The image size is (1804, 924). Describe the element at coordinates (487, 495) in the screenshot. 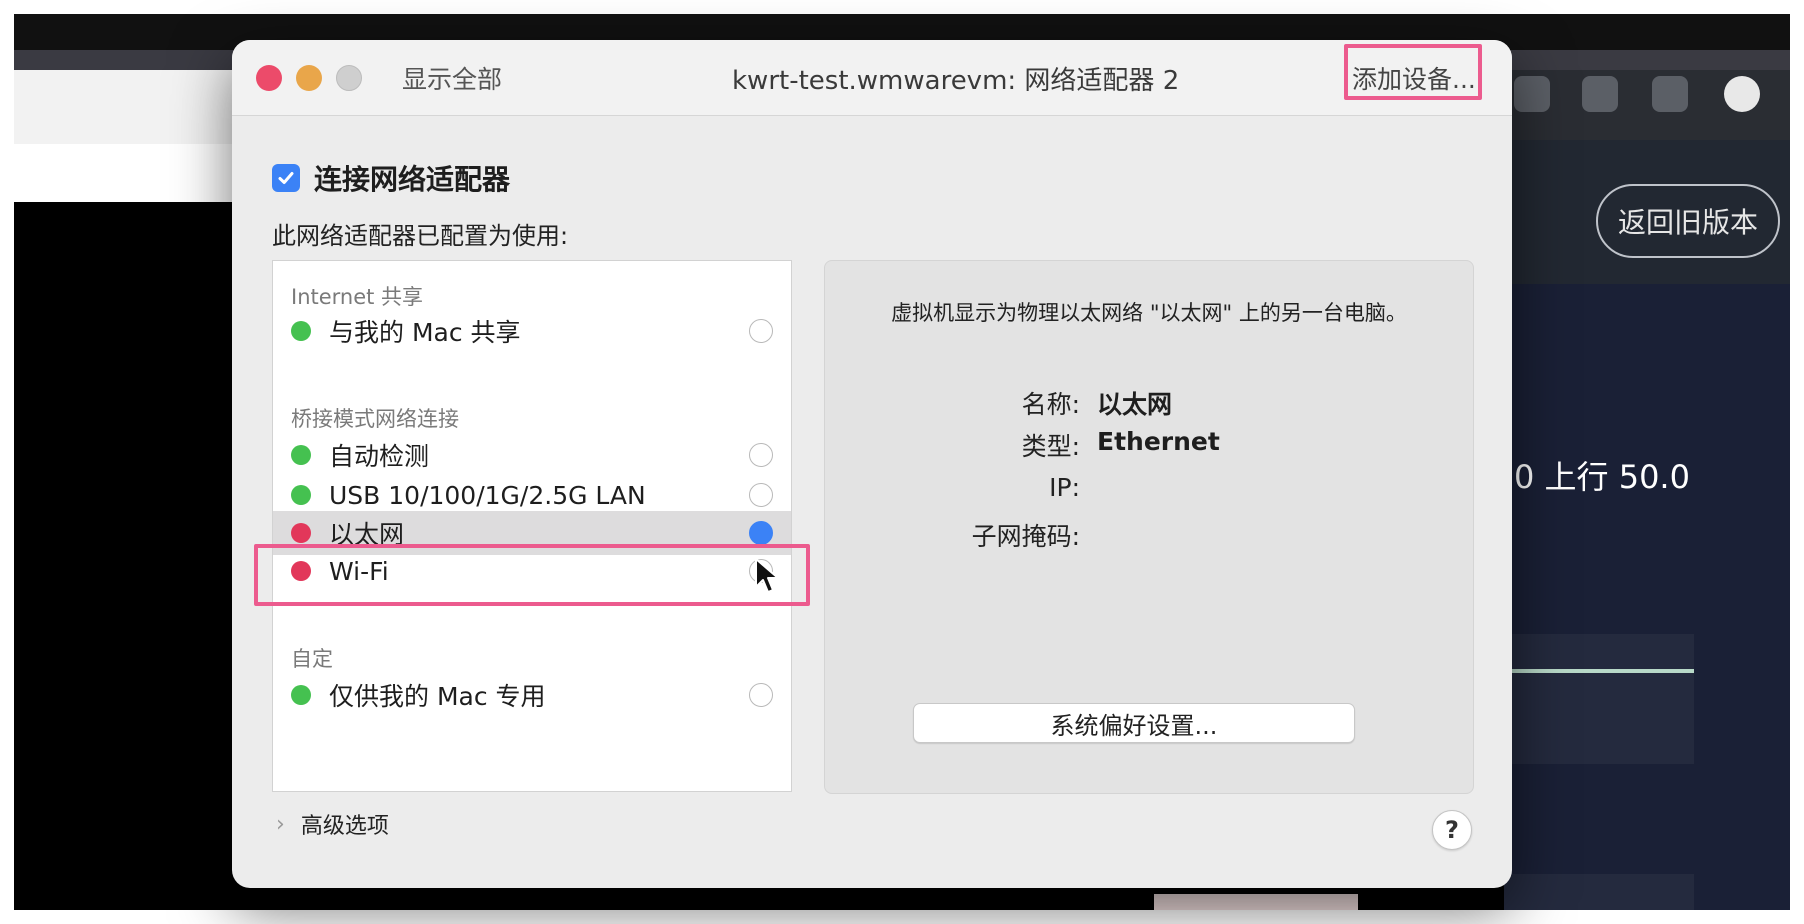

I see `option-label: USB 10/100/1G/2.5G LAN` at that location.